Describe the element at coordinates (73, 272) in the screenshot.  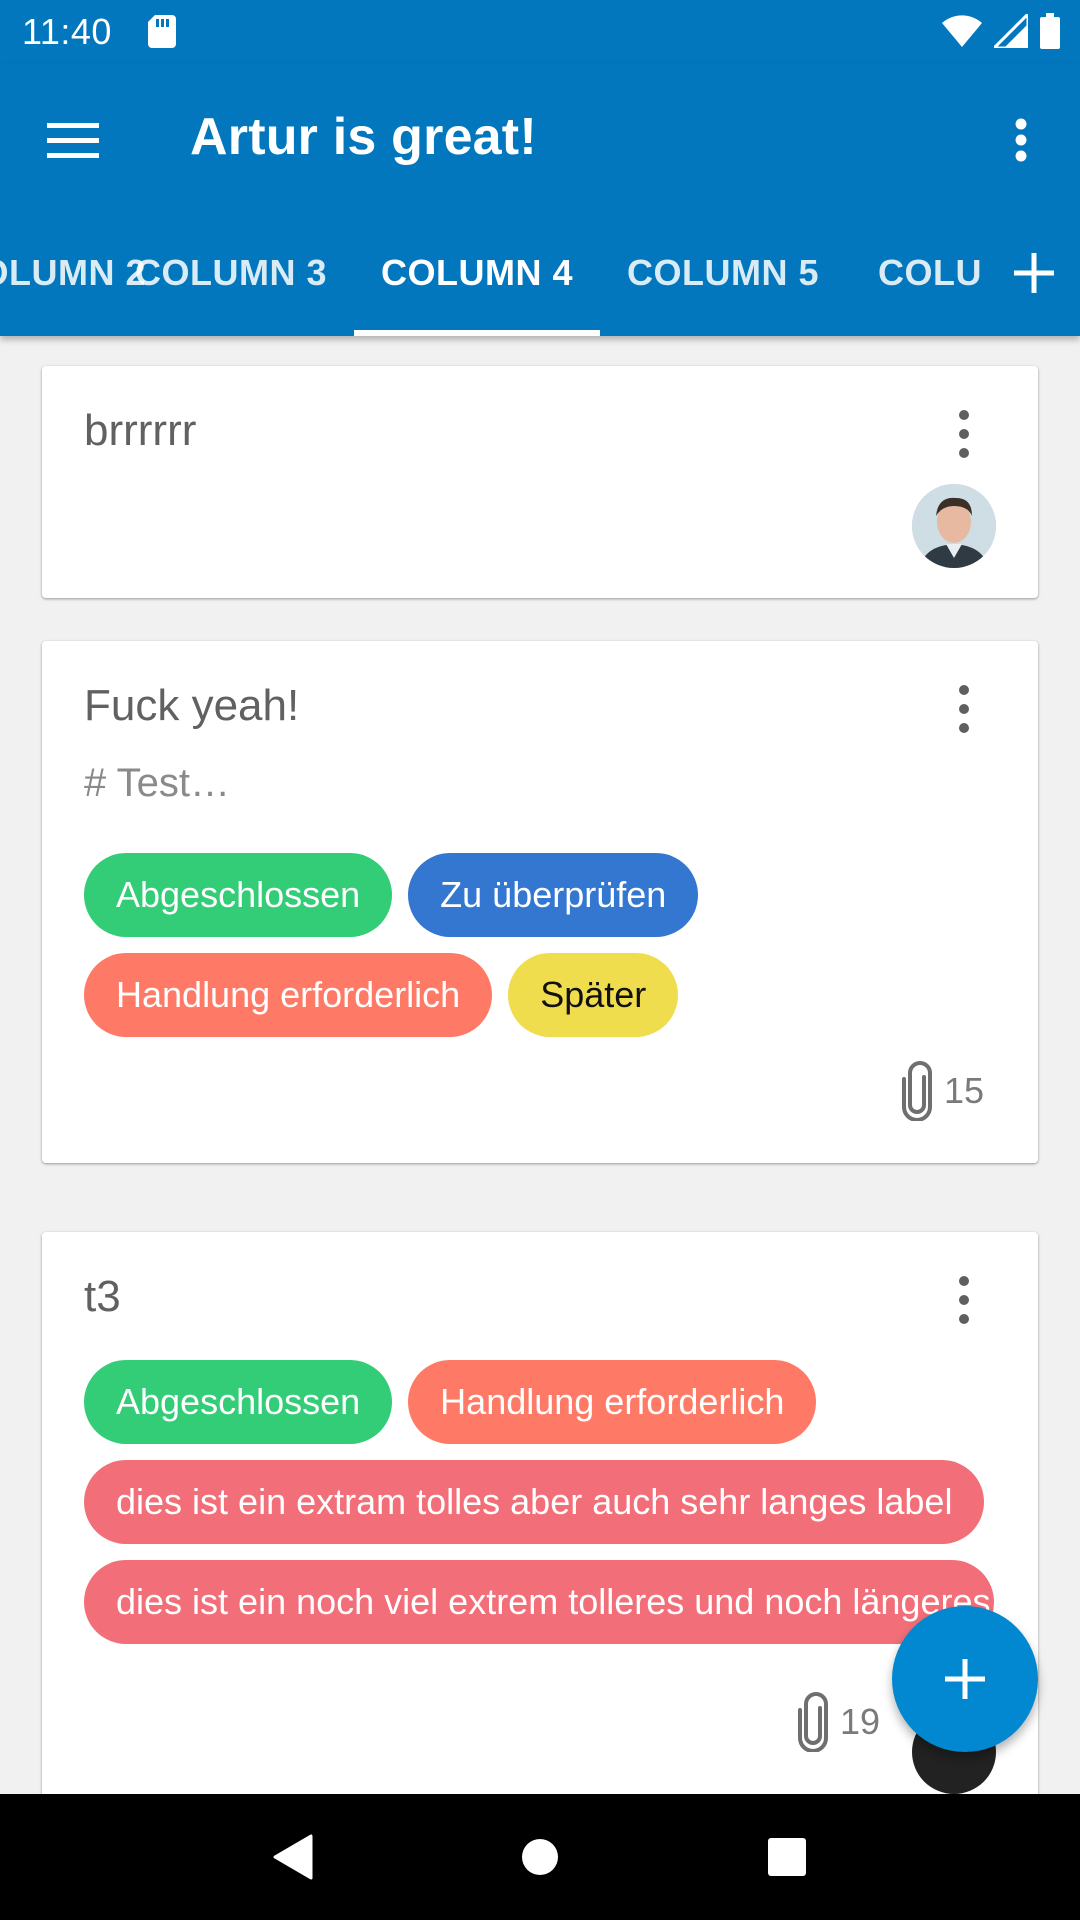
I see `tab-column-2: COLUMN 2` at that location.